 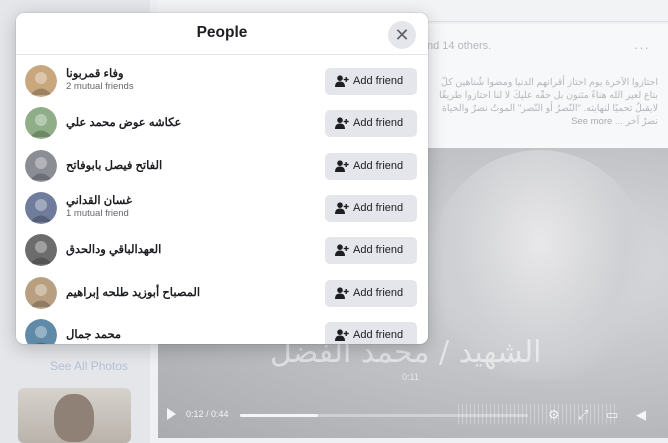 I want to click on volume-icon: ◀, so click(x=641, y=415).